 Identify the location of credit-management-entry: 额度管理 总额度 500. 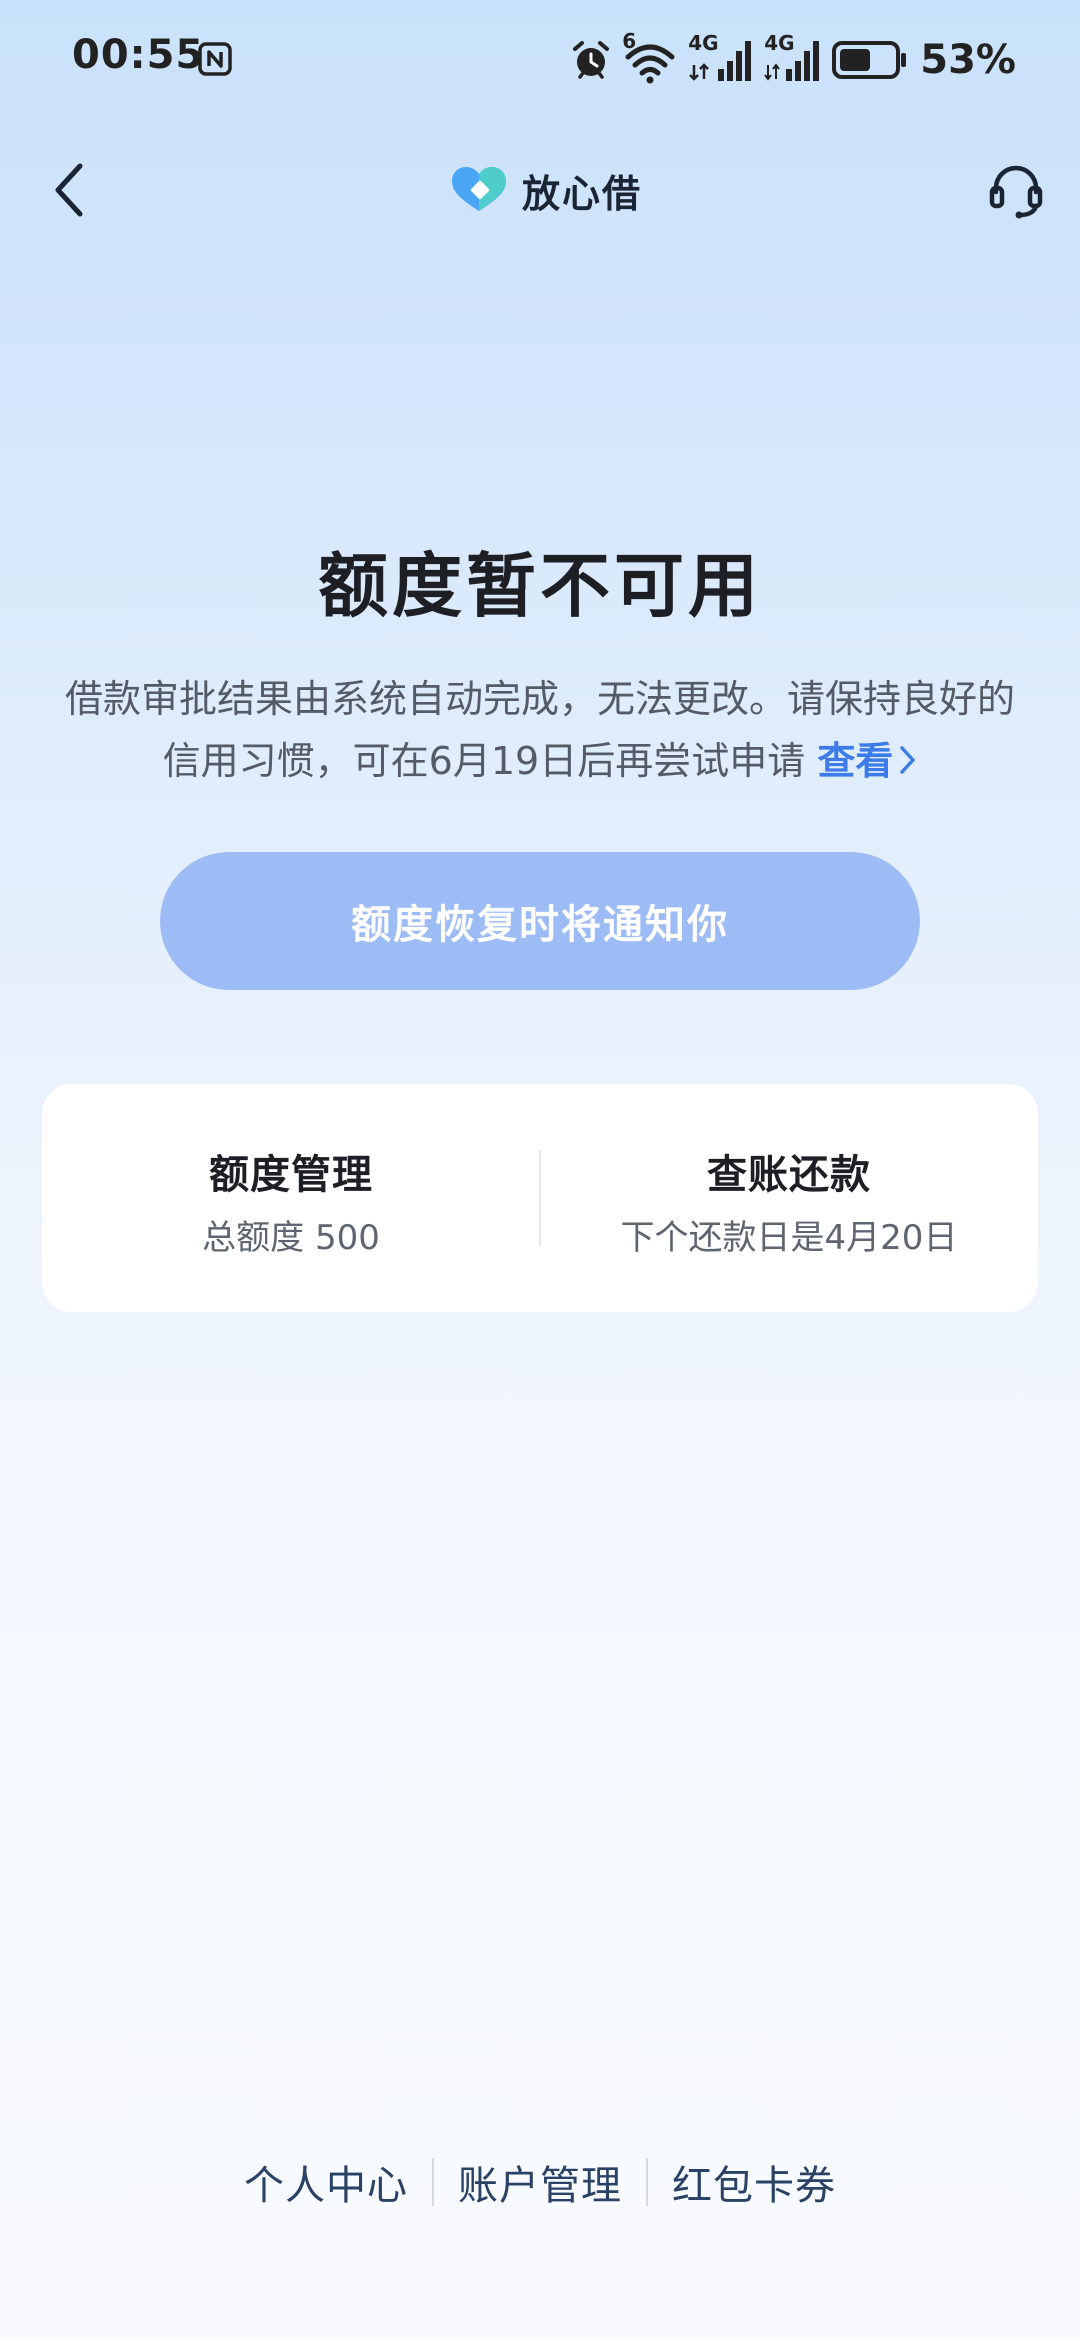
(291, 1198).